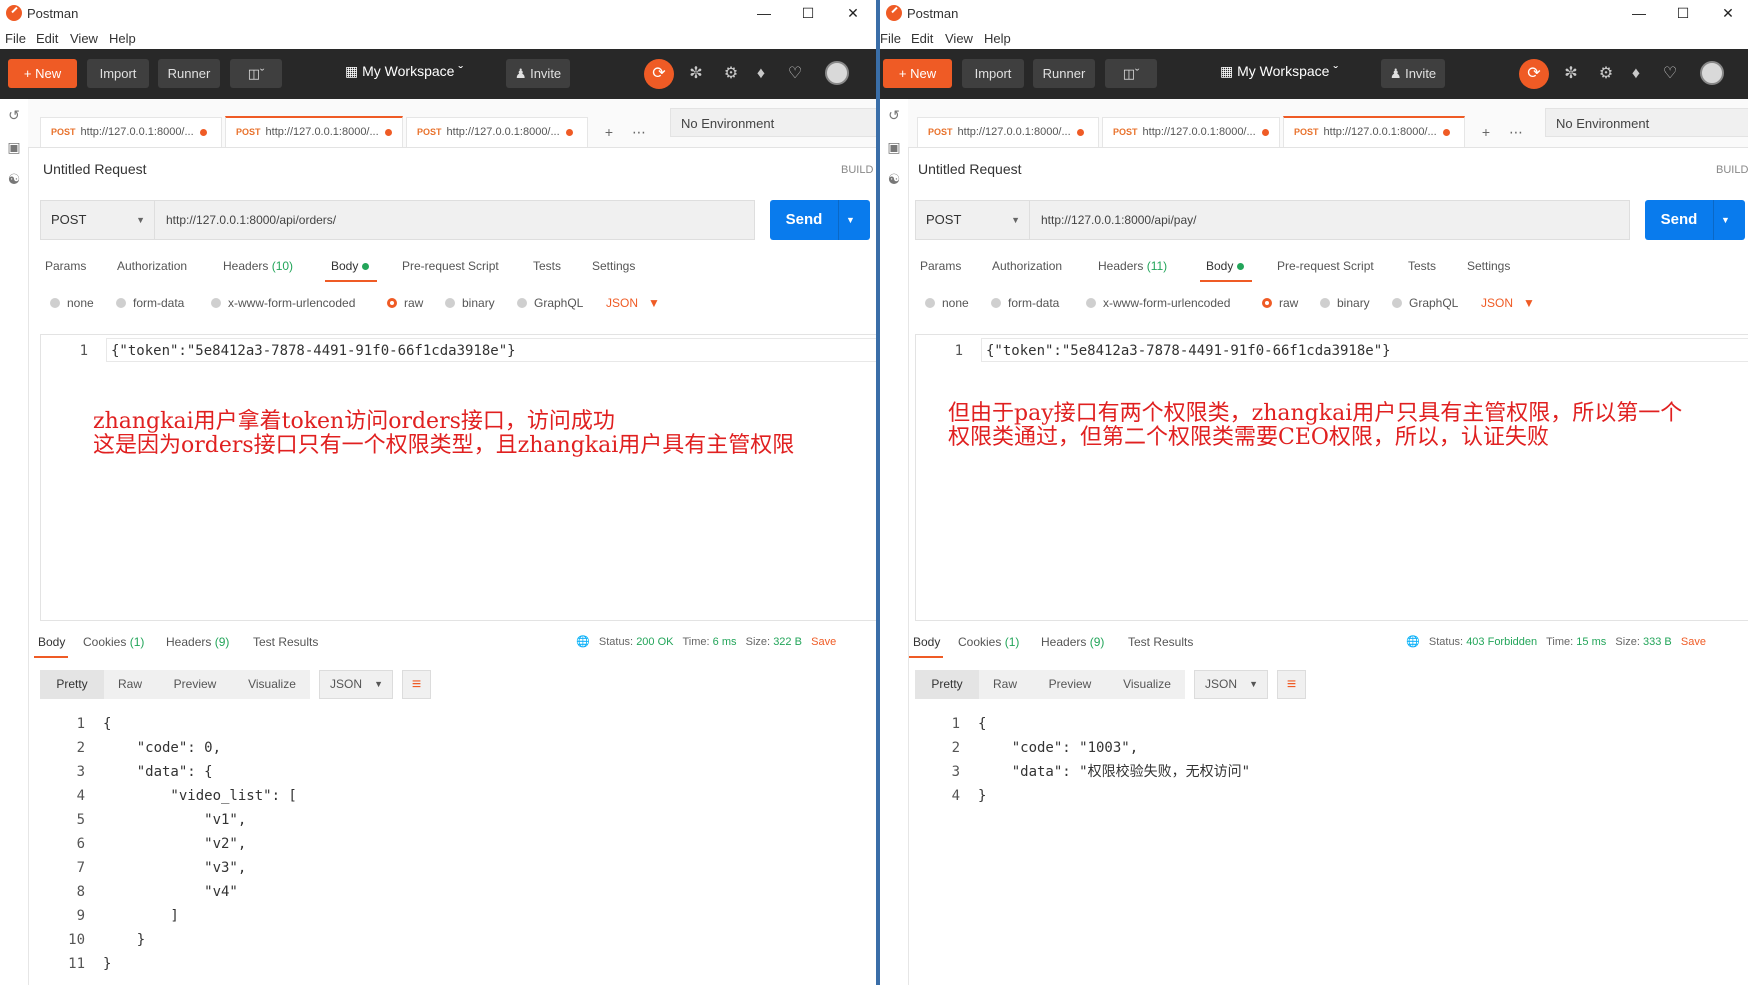  I want to click on maximize-icon: ☐, so click(808, 13).